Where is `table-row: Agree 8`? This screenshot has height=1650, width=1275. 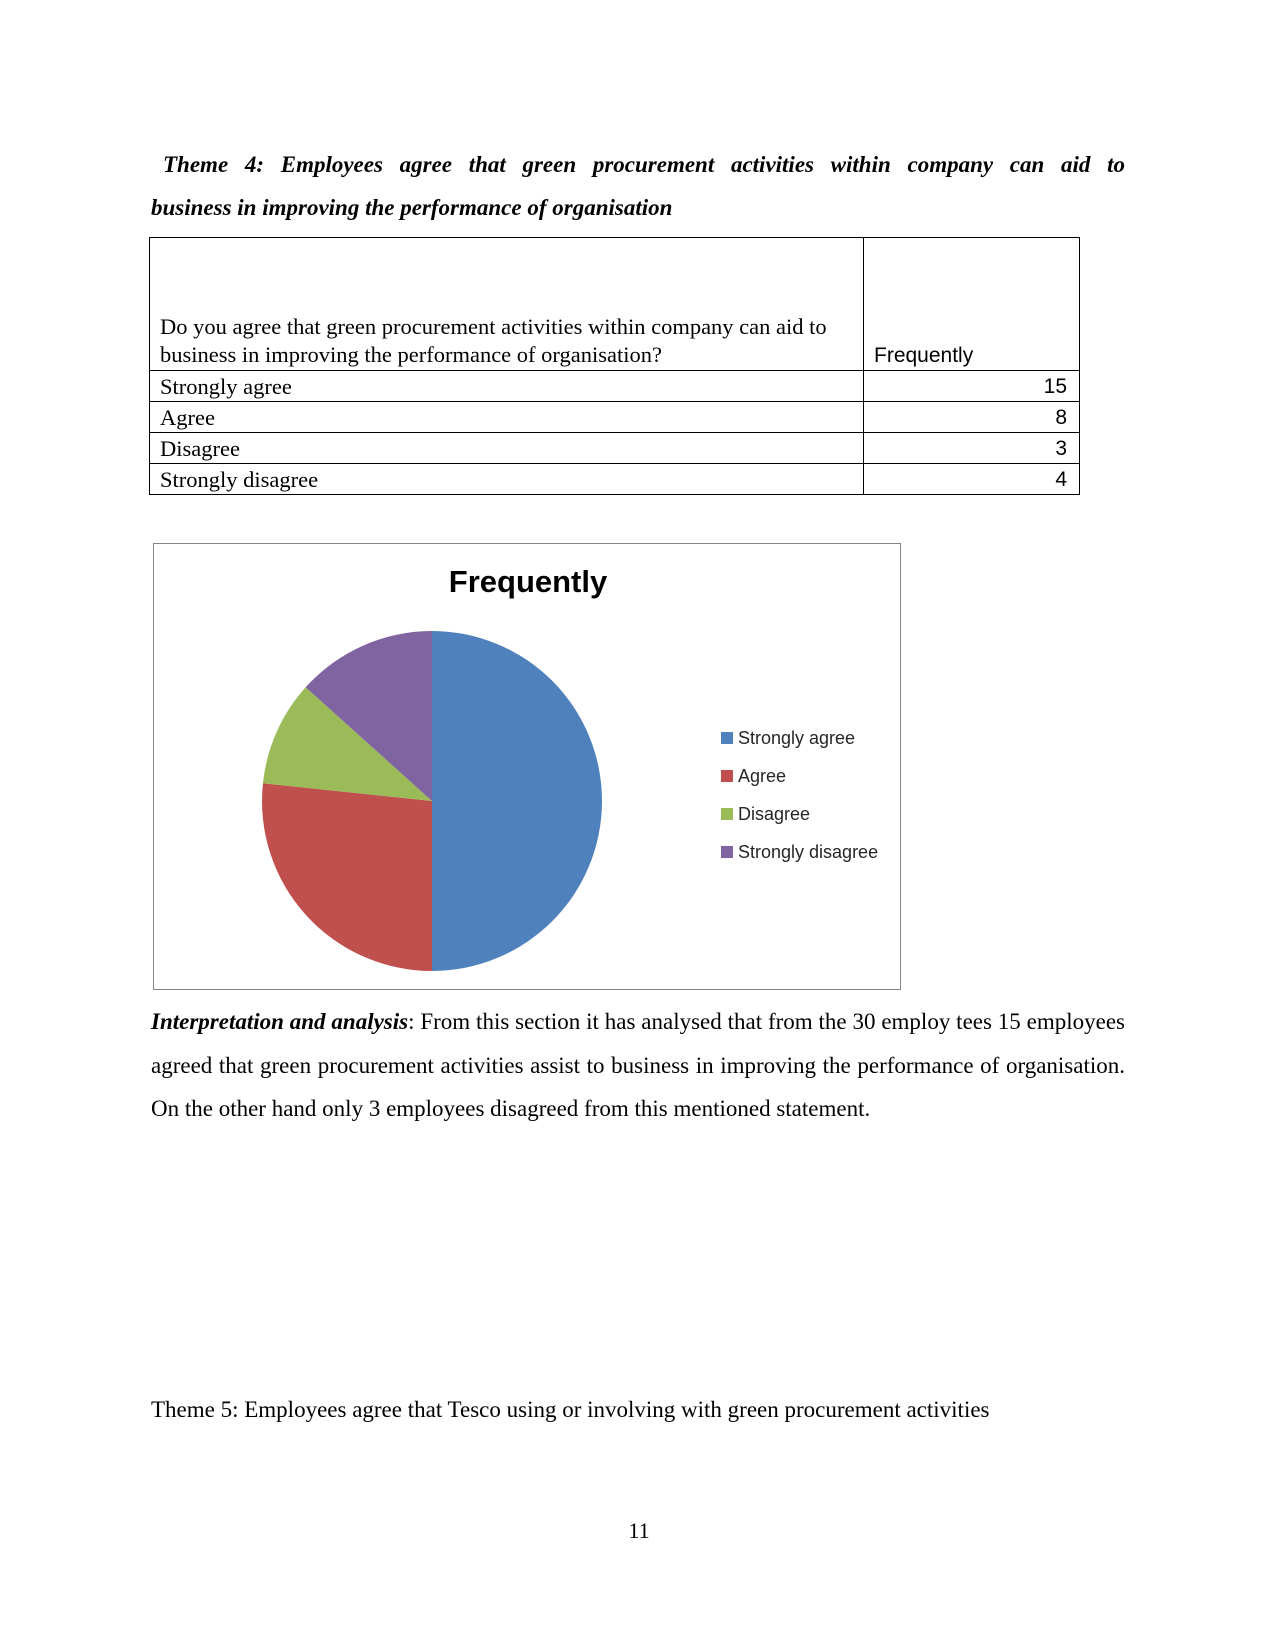
table-row: Agree 8 is located at coordinates (614, 417).